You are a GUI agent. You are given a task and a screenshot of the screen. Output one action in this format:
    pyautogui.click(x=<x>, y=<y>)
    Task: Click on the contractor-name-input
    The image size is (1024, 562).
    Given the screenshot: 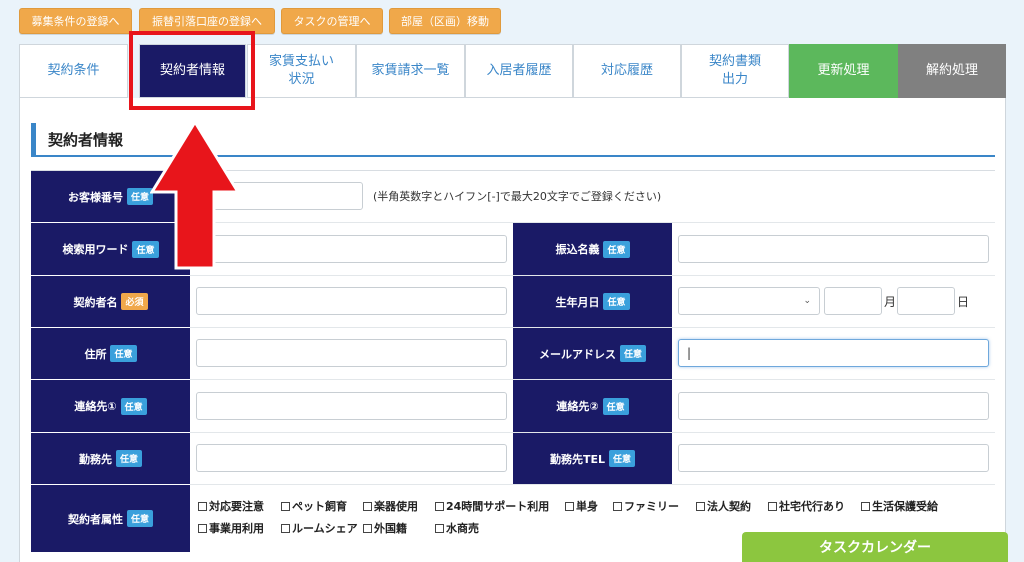 What is the action you would take?
    pyautogui.click(x=351, y=301)
    